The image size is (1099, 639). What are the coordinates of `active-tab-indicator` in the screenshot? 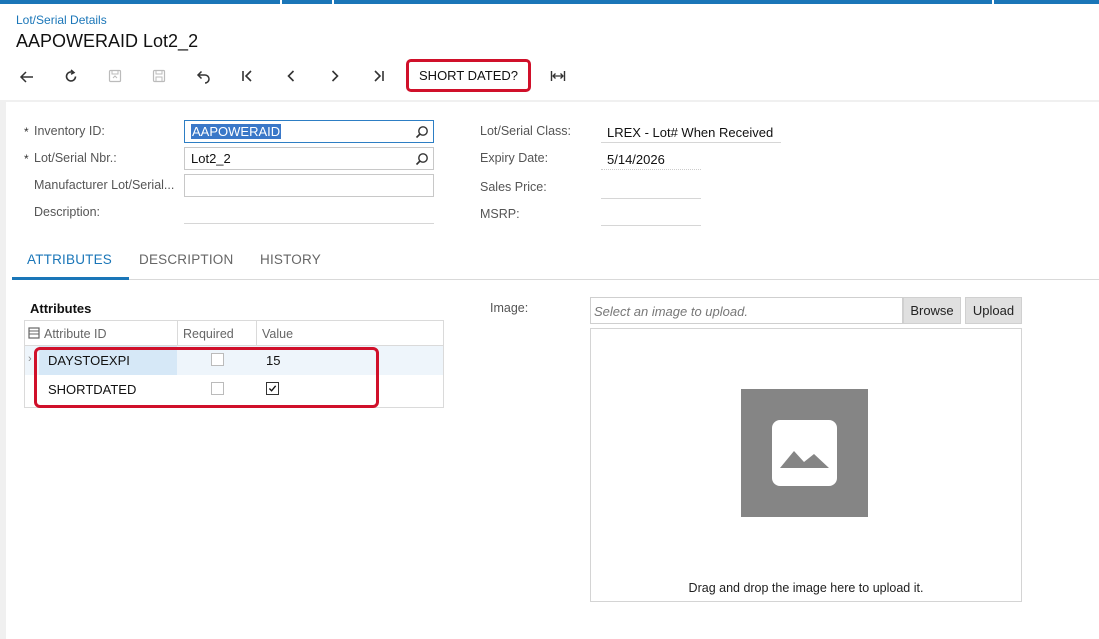 It's located at (70, 278).